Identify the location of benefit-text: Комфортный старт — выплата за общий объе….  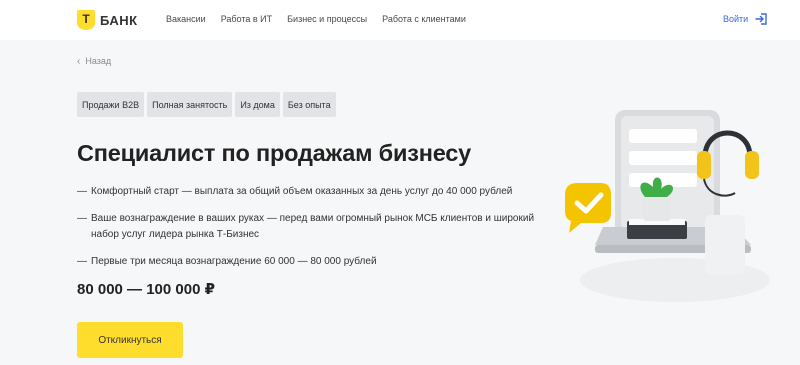
(302, 191).